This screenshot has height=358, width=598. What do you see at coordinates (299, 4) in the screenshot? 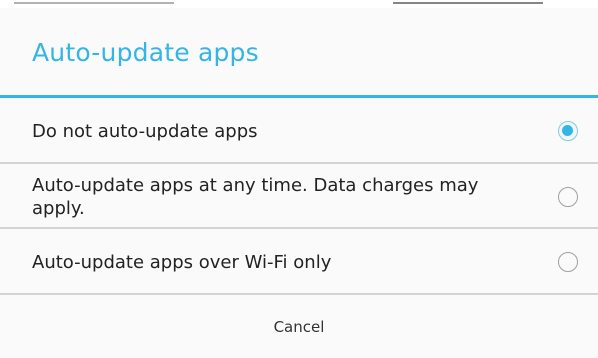
I see `background-text-strip` at bounding box center [299, 4].